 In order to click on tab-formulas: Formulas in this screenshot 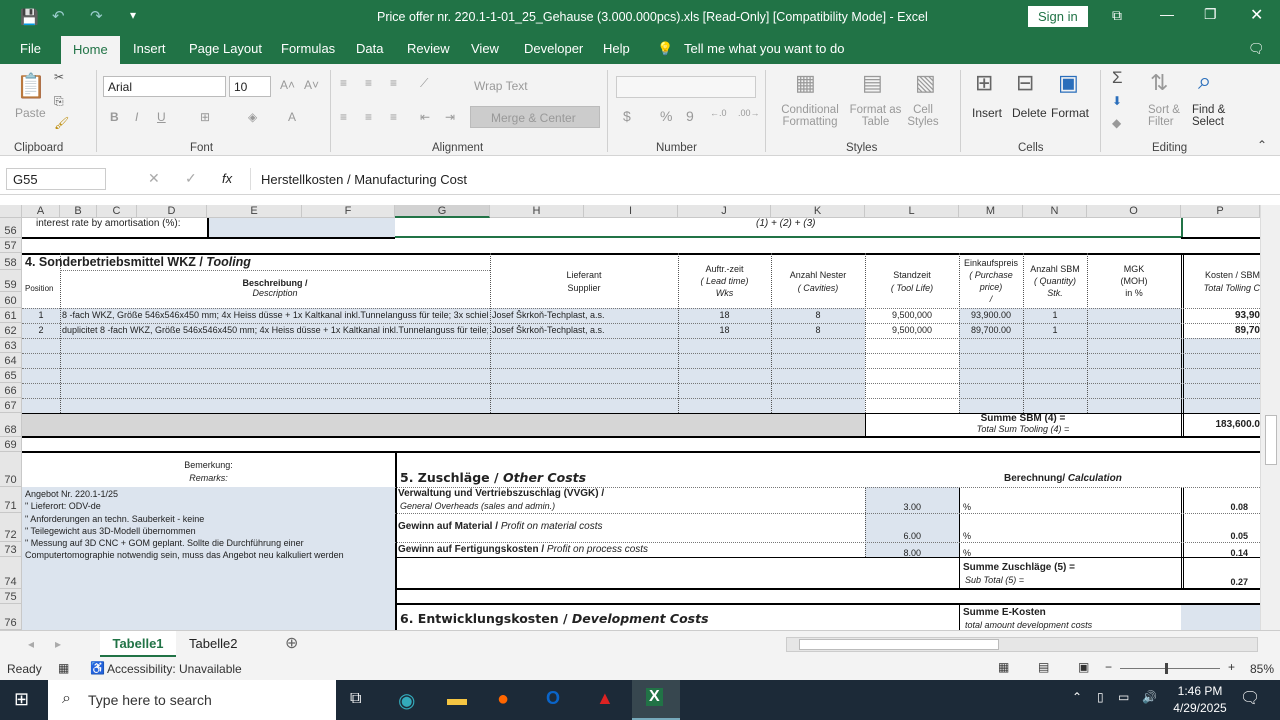, I will do `click(308, 48)`.